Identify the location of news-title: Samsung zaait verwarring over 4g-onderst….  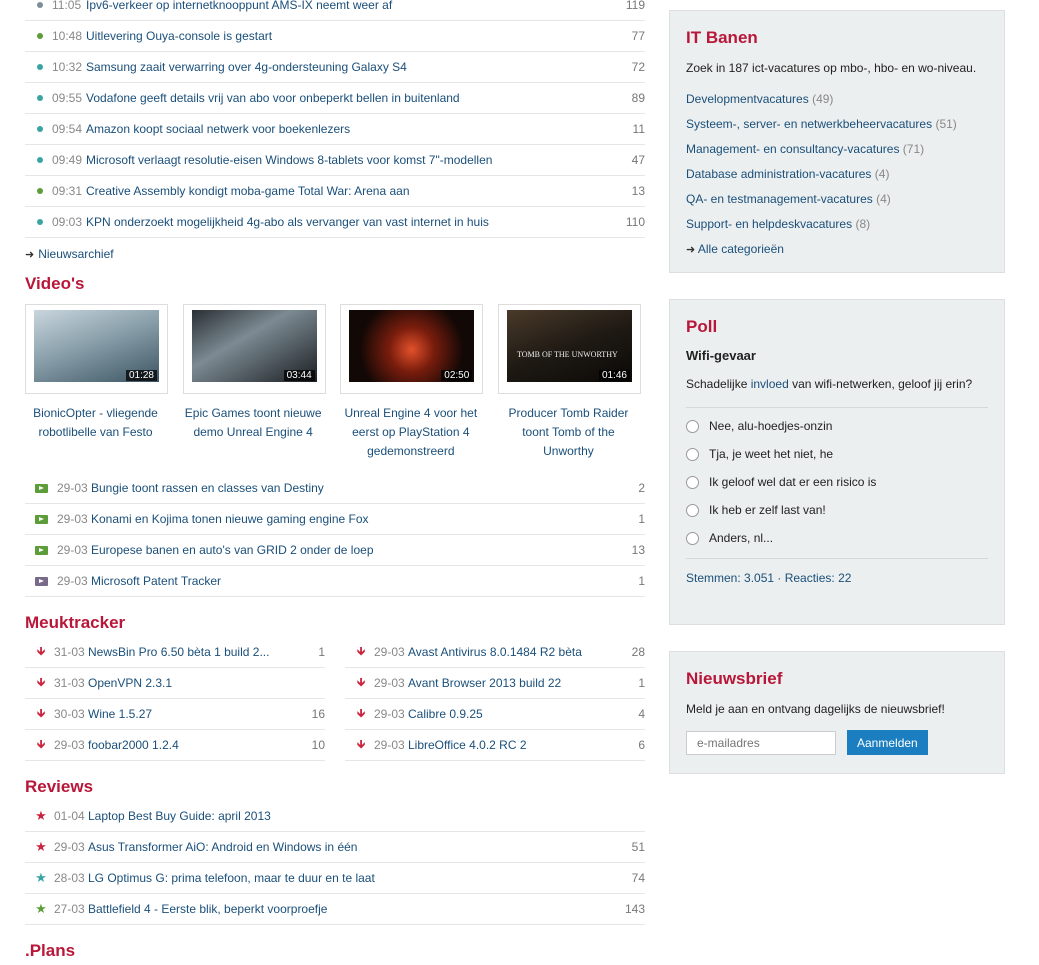
(345, 67).